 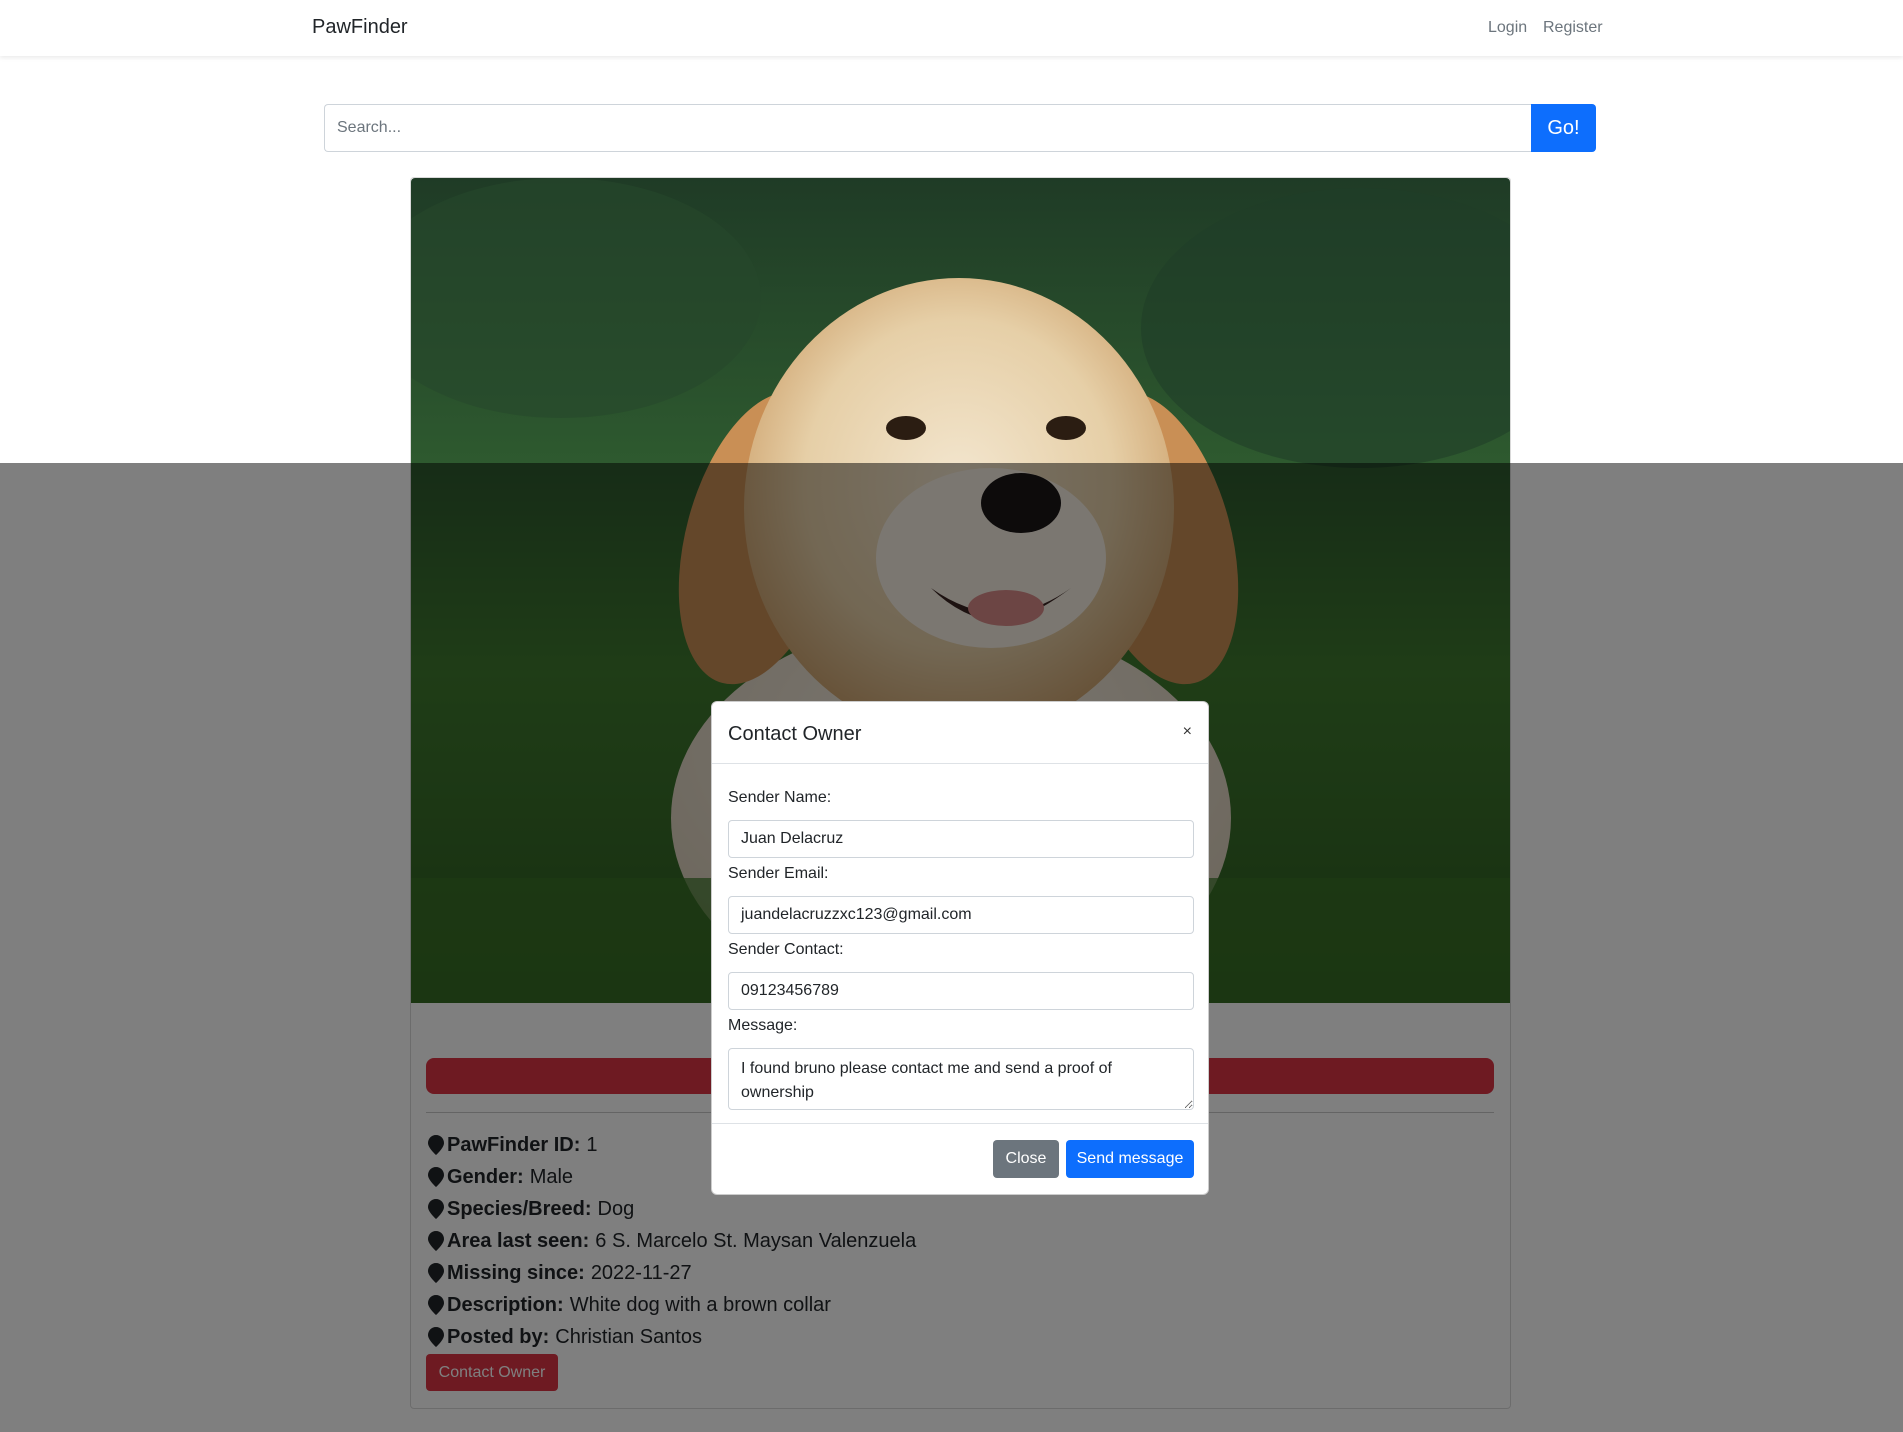 I want to click on navbar: PawFinder Login Register, so click(x=951, y=28).